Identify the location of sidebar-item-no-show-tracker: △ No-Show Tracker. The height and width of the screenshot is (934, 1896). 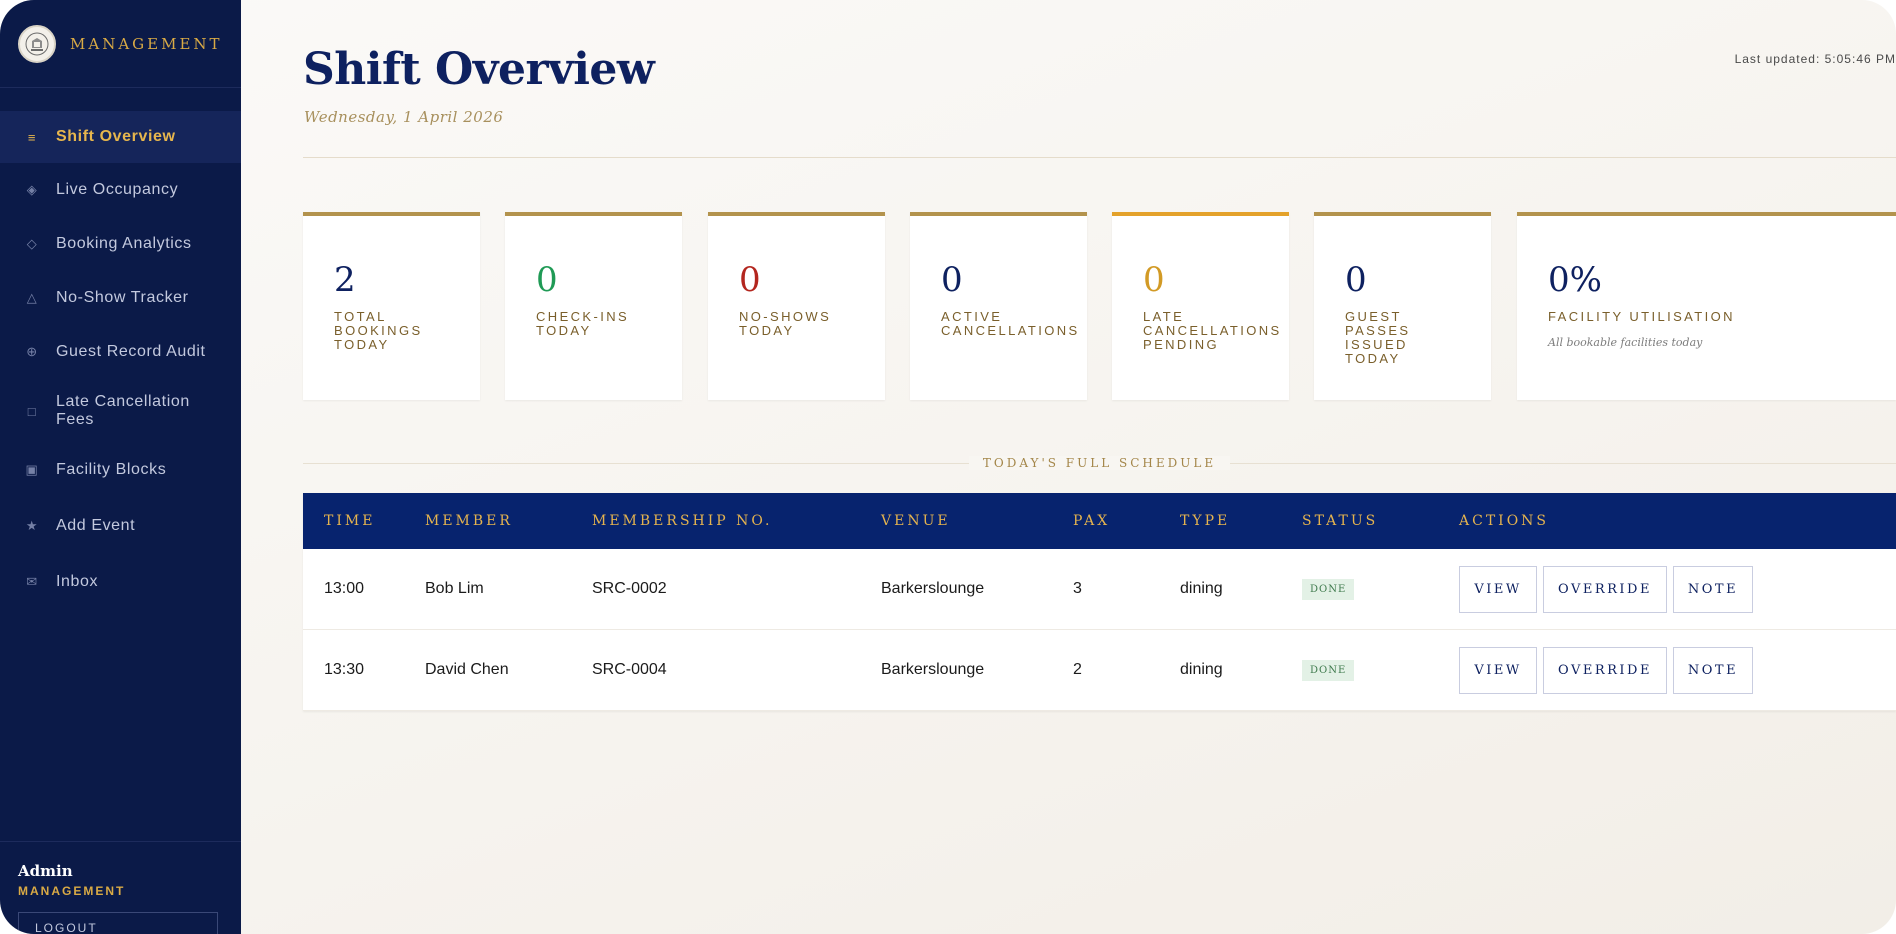
(120, 298).